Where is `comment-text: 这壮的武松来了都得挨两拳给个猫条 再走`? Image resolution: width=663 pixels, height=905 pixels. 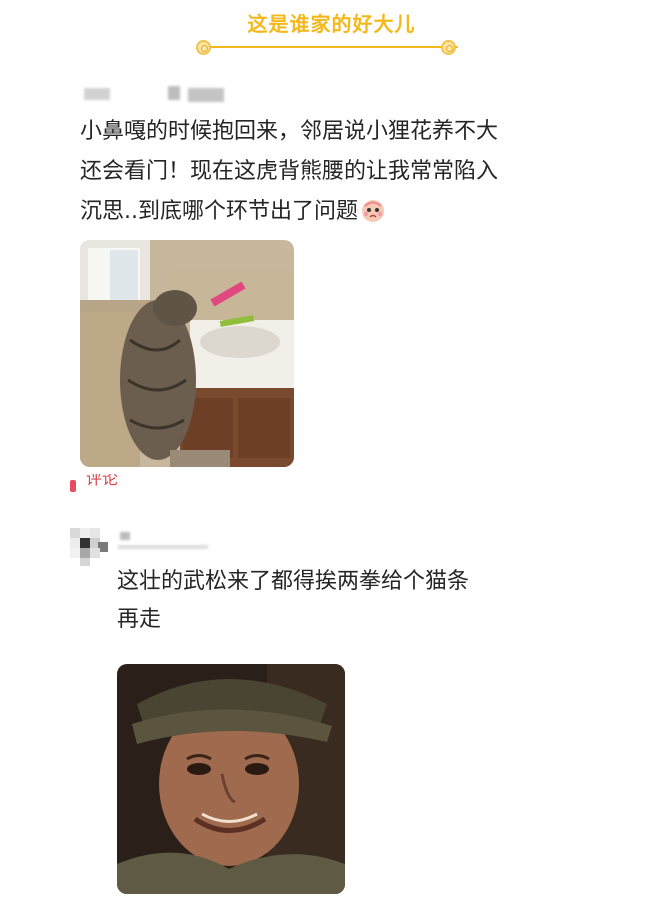
comment-text: 这壮的武松来了都得挨两拳给个猫条 再走 is located at coordinates (352, 601).